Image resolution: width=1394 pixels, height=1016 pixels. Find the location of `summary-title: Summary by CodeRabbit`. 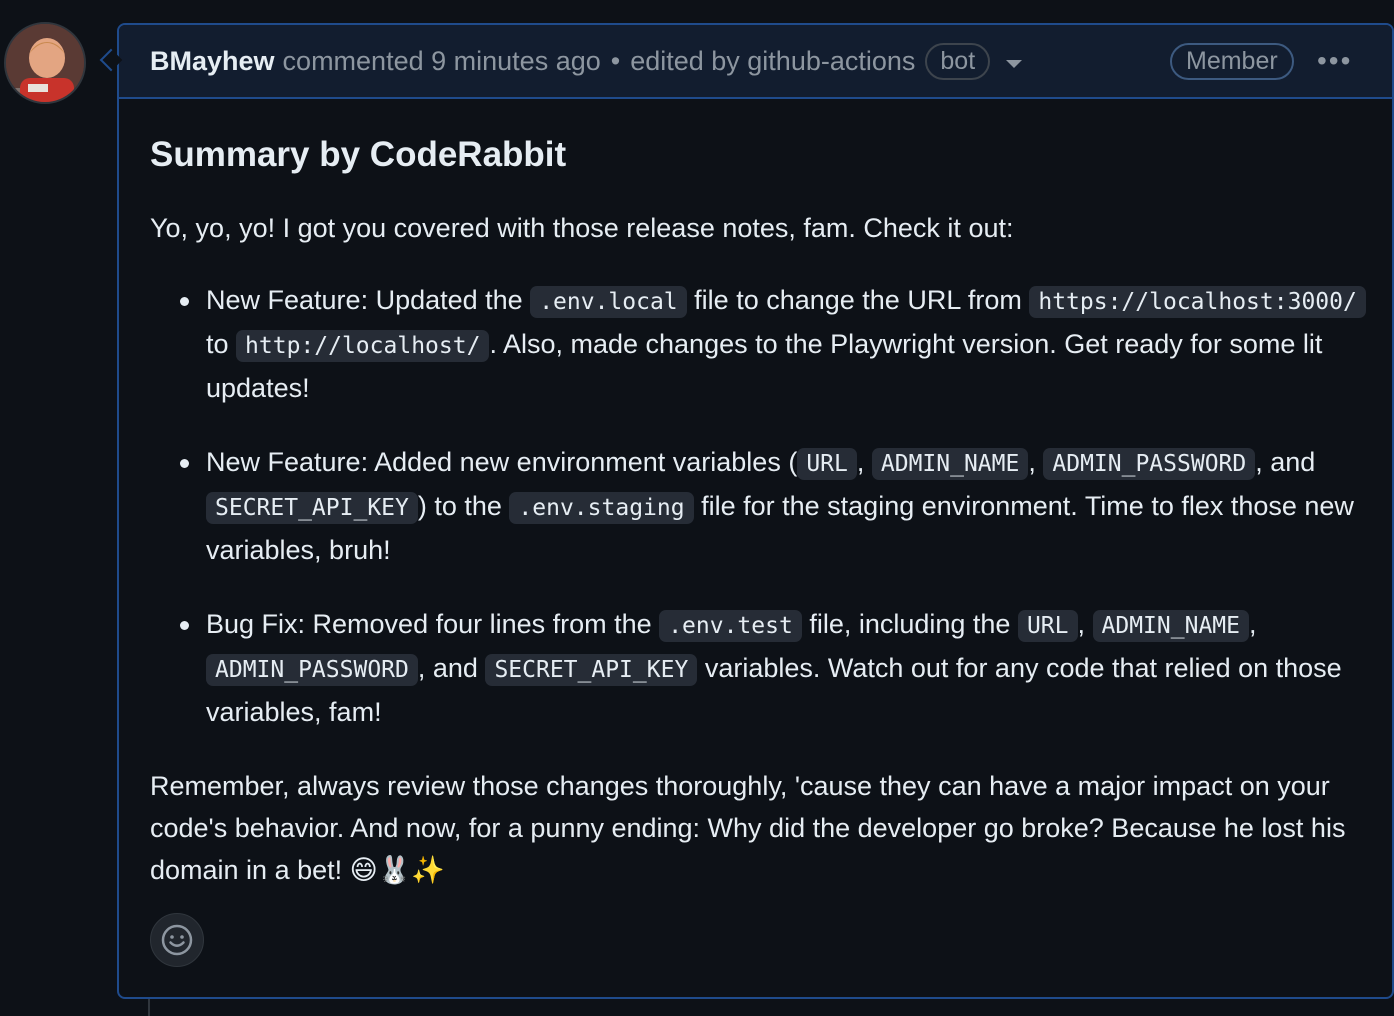

summary-title: Summary by CodeRabbit is located at coordinates (358, 154).